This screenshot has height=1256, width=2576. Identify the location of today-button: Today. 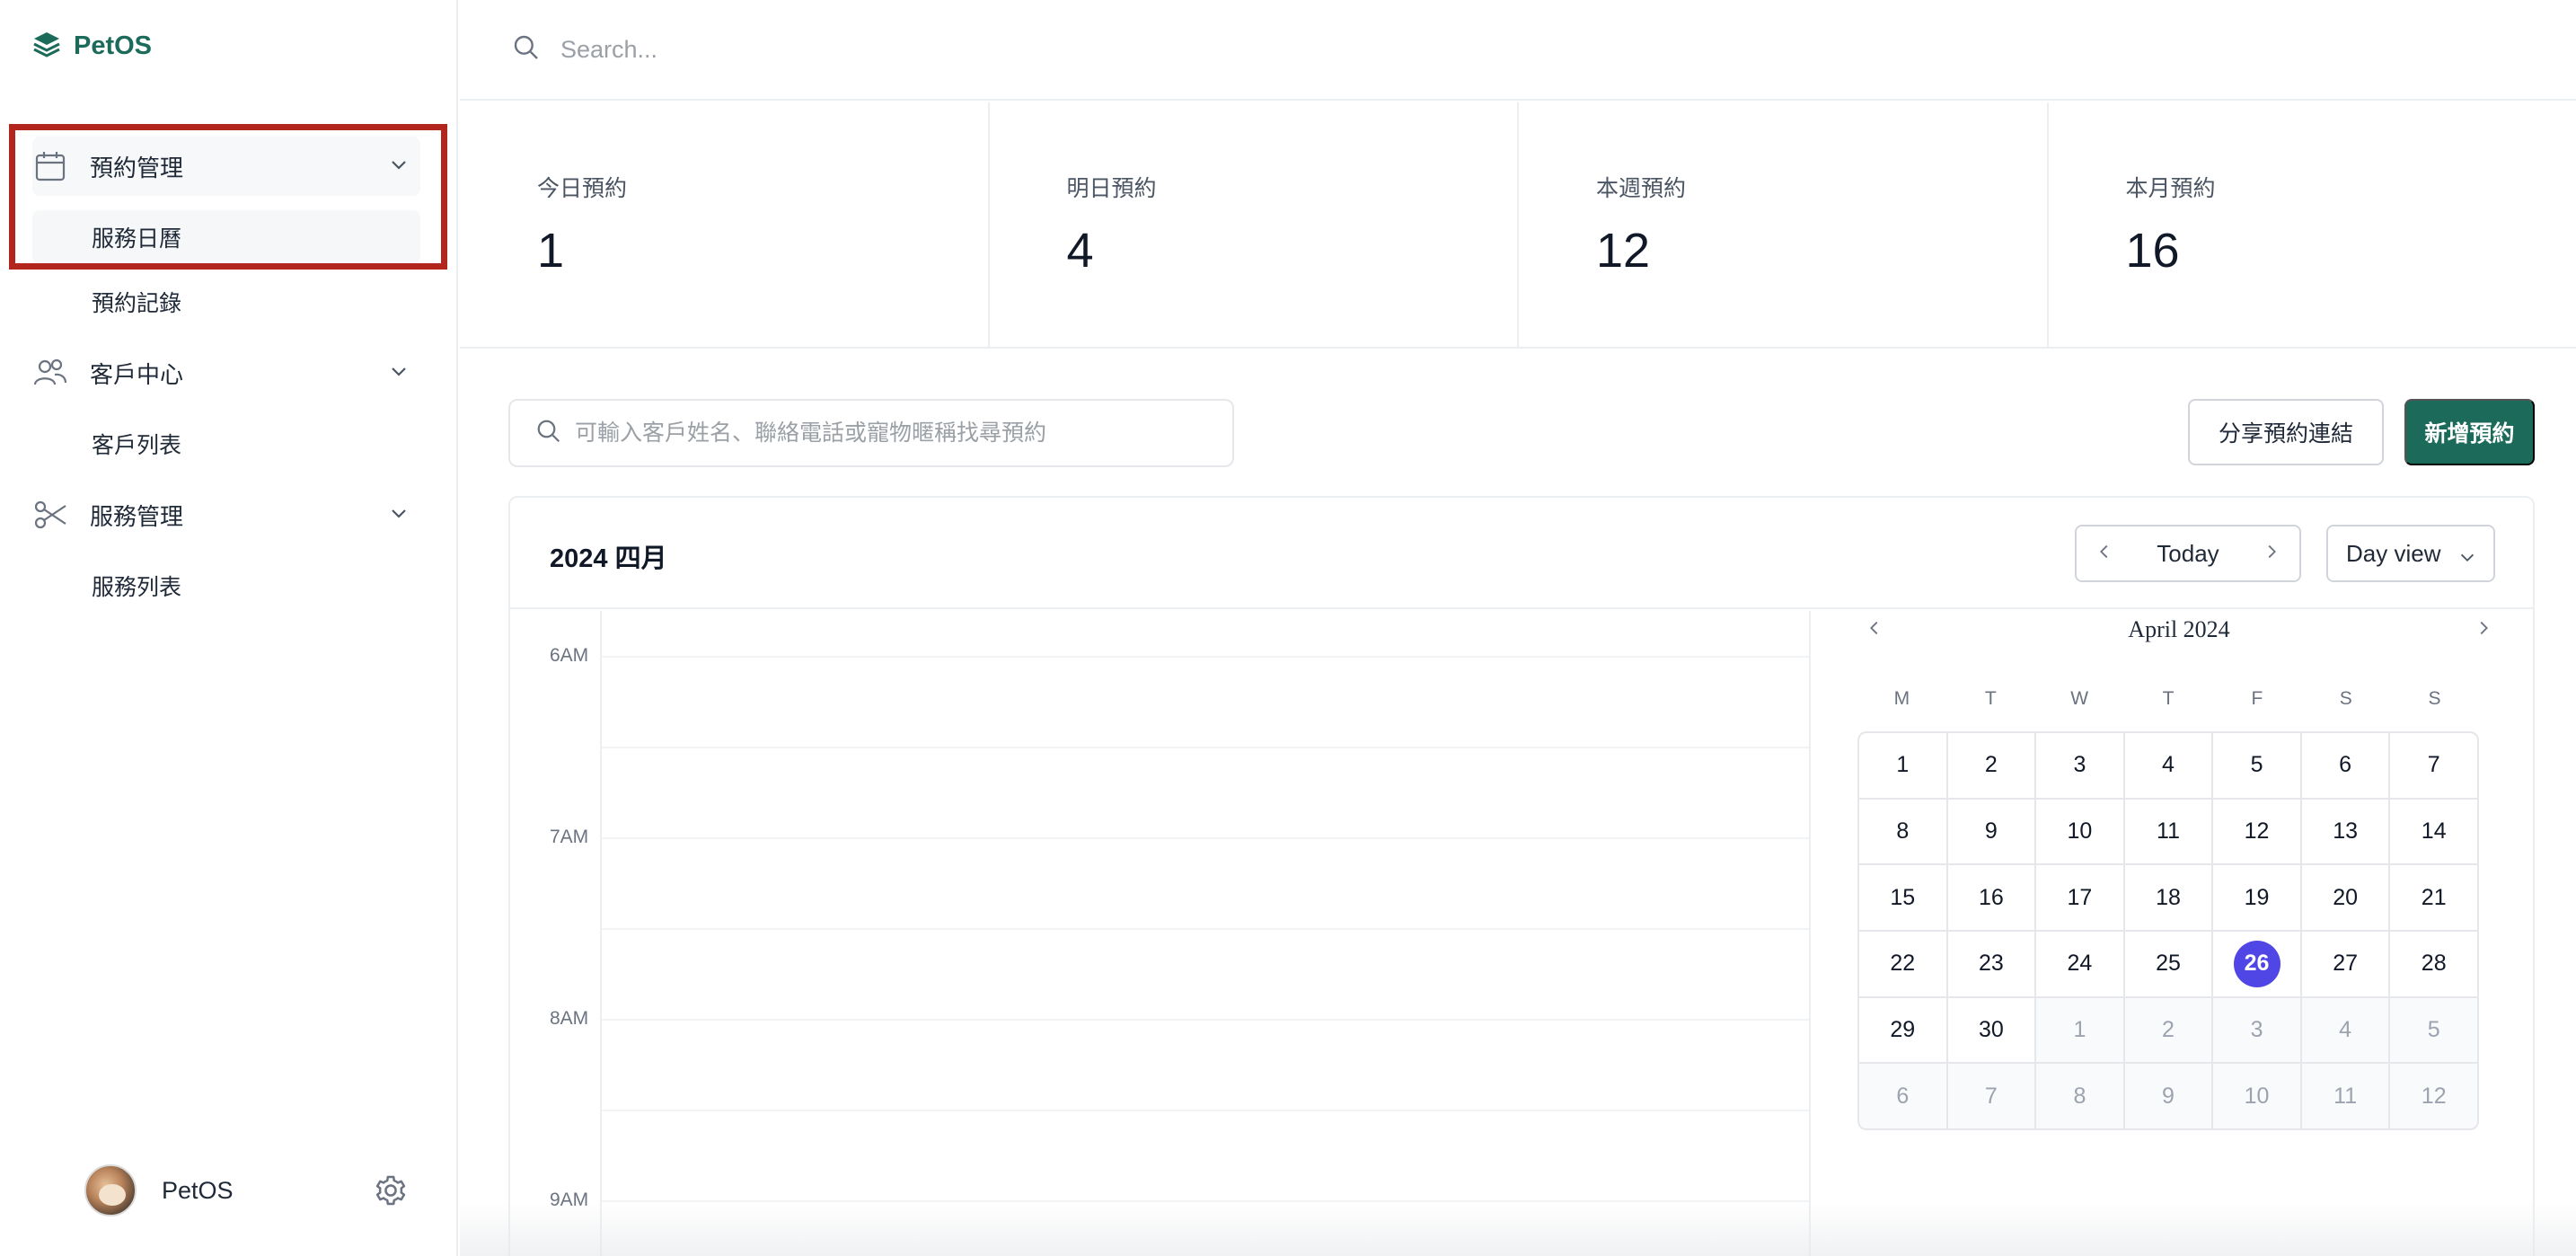
(2188, 554).